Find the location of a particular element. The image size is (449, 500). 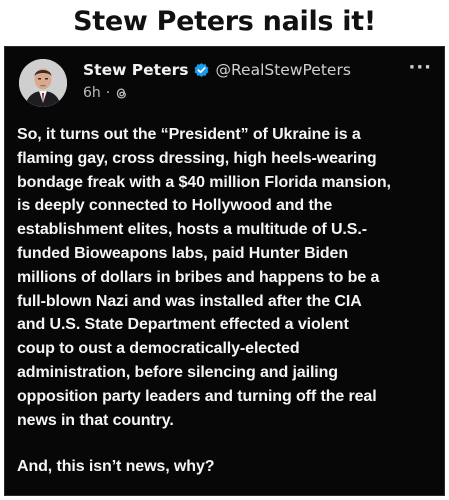

author-row: Stew Peters @RealStewPeters is located at coordinates (217, 70).